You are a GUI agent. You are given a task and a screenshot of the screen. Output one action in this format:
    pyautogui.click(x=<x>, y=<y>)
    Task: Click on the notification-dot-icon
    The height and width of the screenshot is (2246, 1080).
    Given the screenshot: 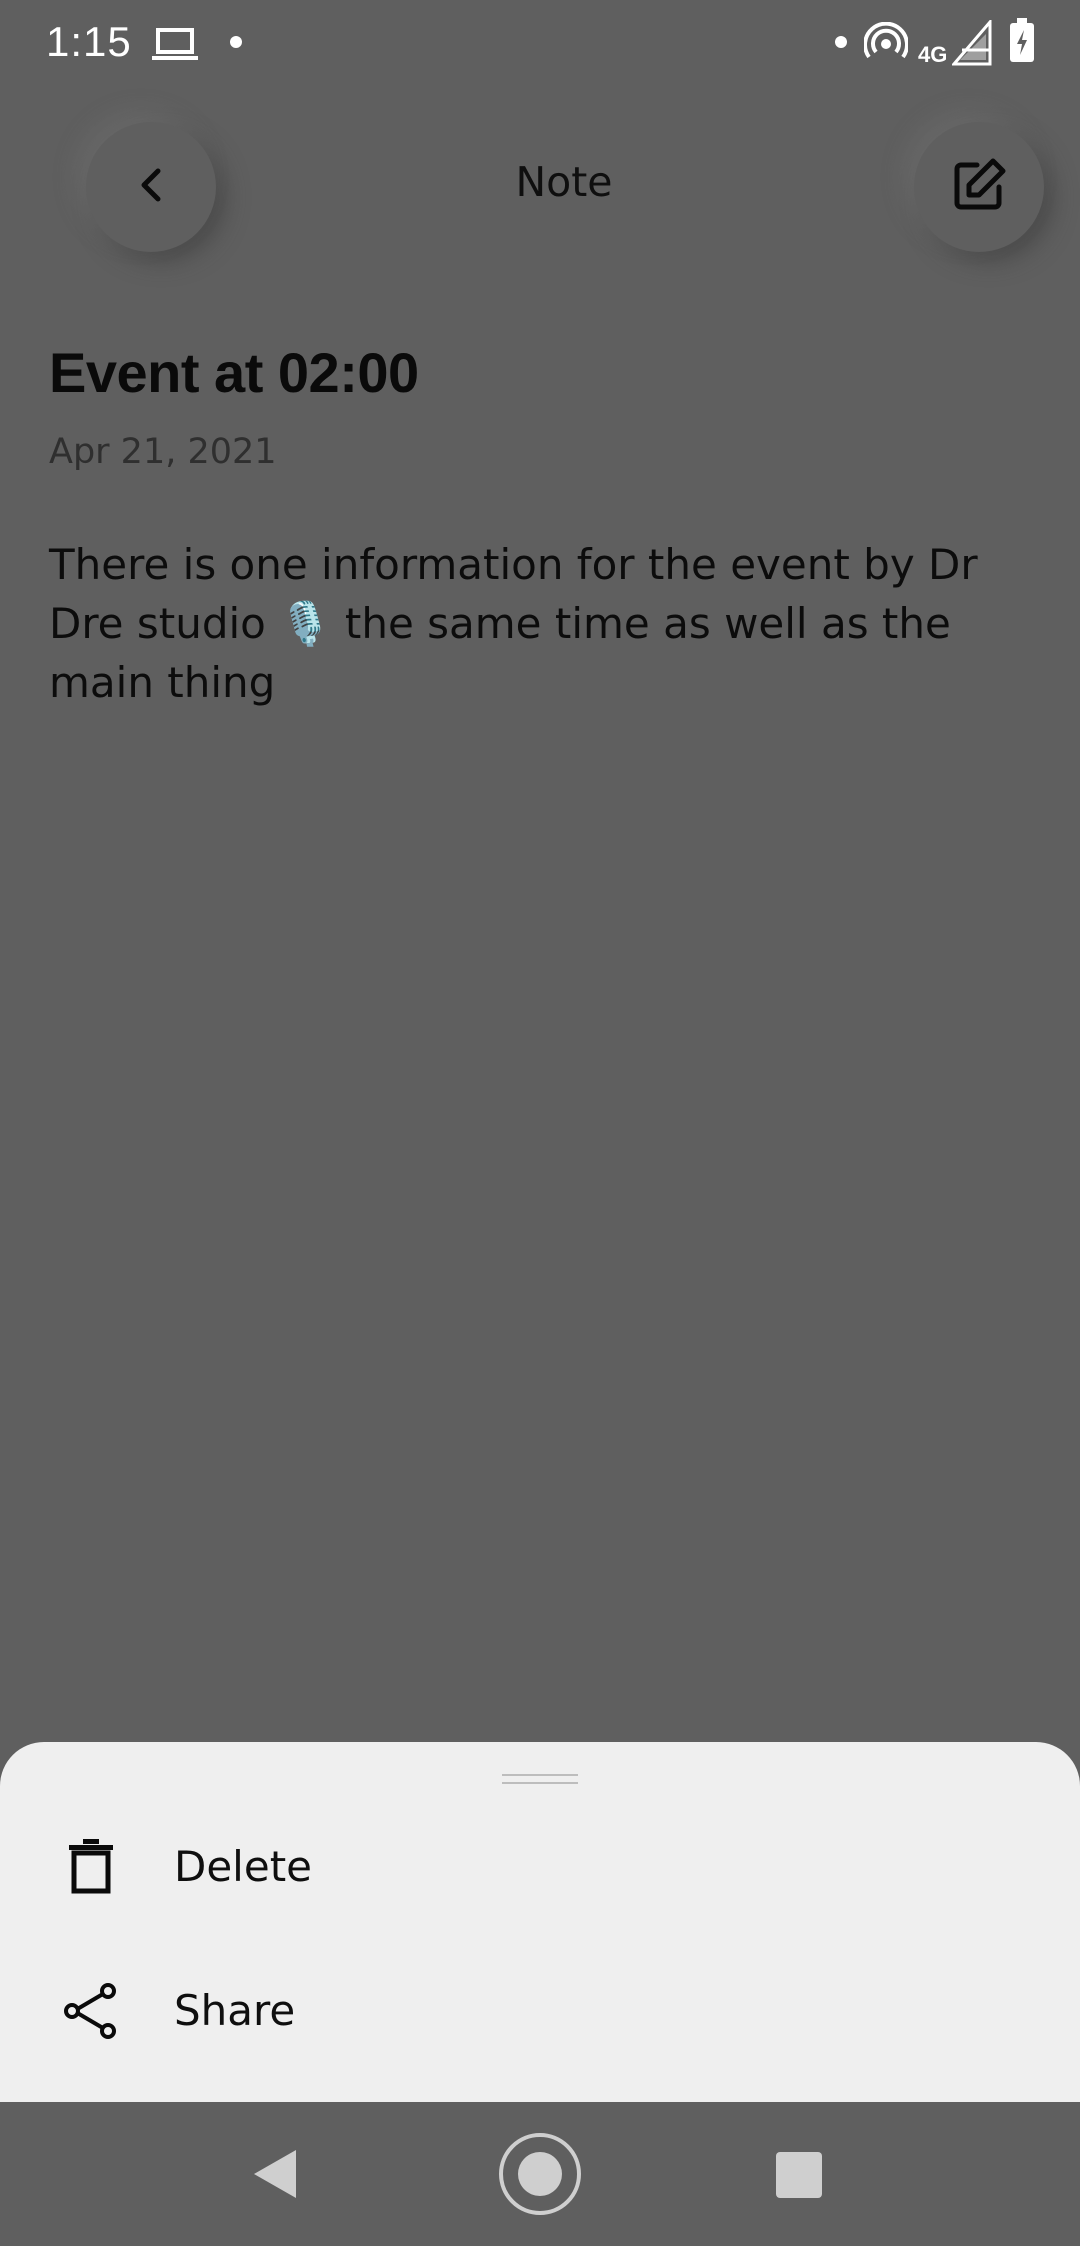 What is the action you would take?
    pyautogui.click(x=236, y=42)
    